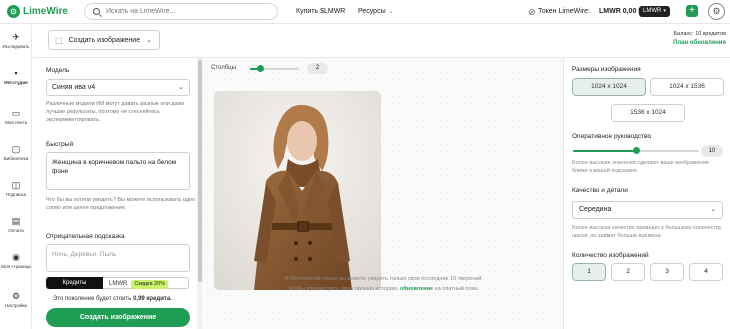 This screenshot has height=329, width=730. I want to click on guidance-value: 10, so click(712, 151).